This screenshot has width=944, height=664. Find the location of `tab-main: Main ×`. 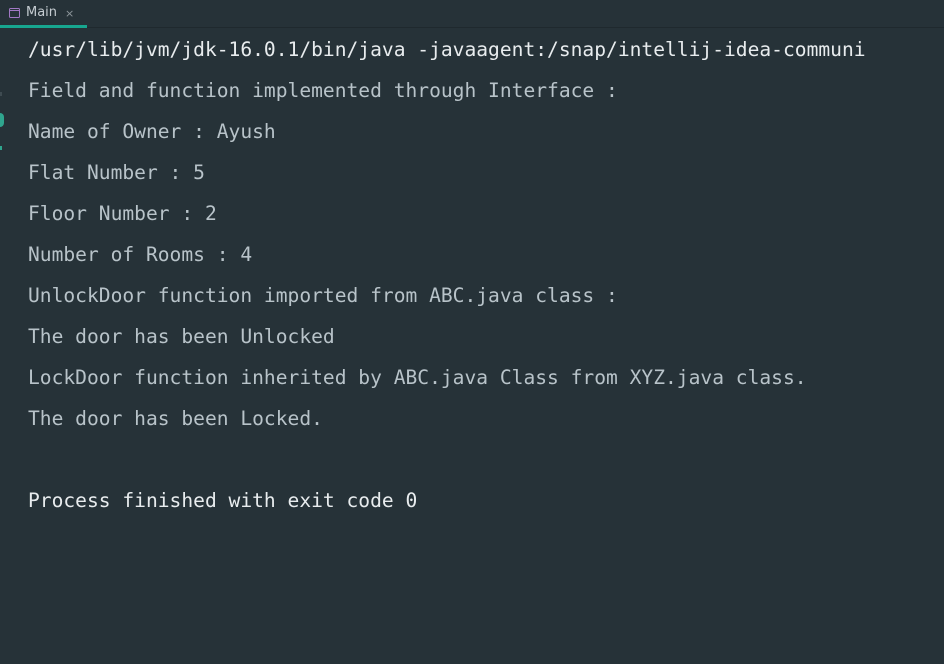

tab-main: Main × is located at coordinates (43, 14).